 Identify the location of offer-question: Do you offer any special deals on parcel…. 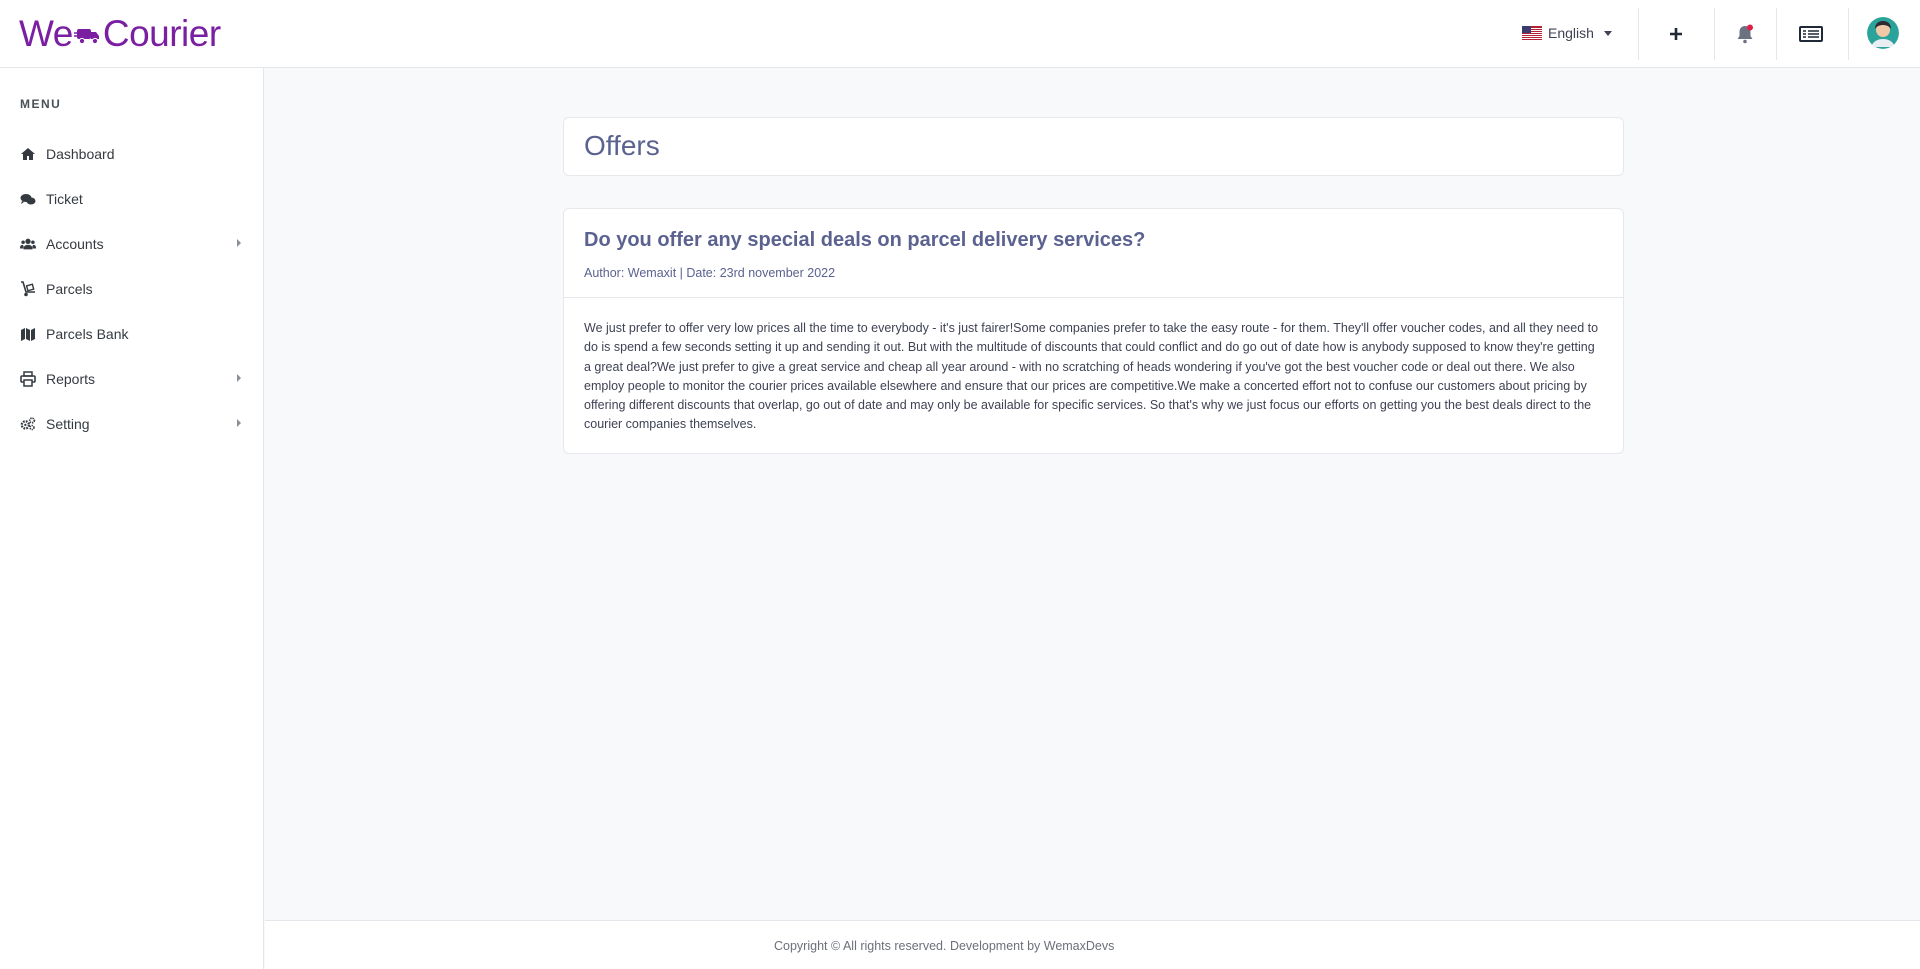
(865, 240).